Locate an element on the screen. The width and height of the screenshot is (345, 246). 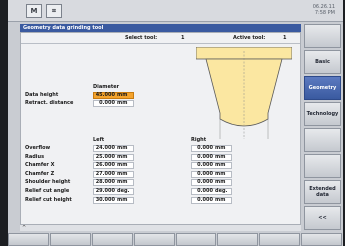
side-row-label: Chamfer X is located at coordinates (40, 165).